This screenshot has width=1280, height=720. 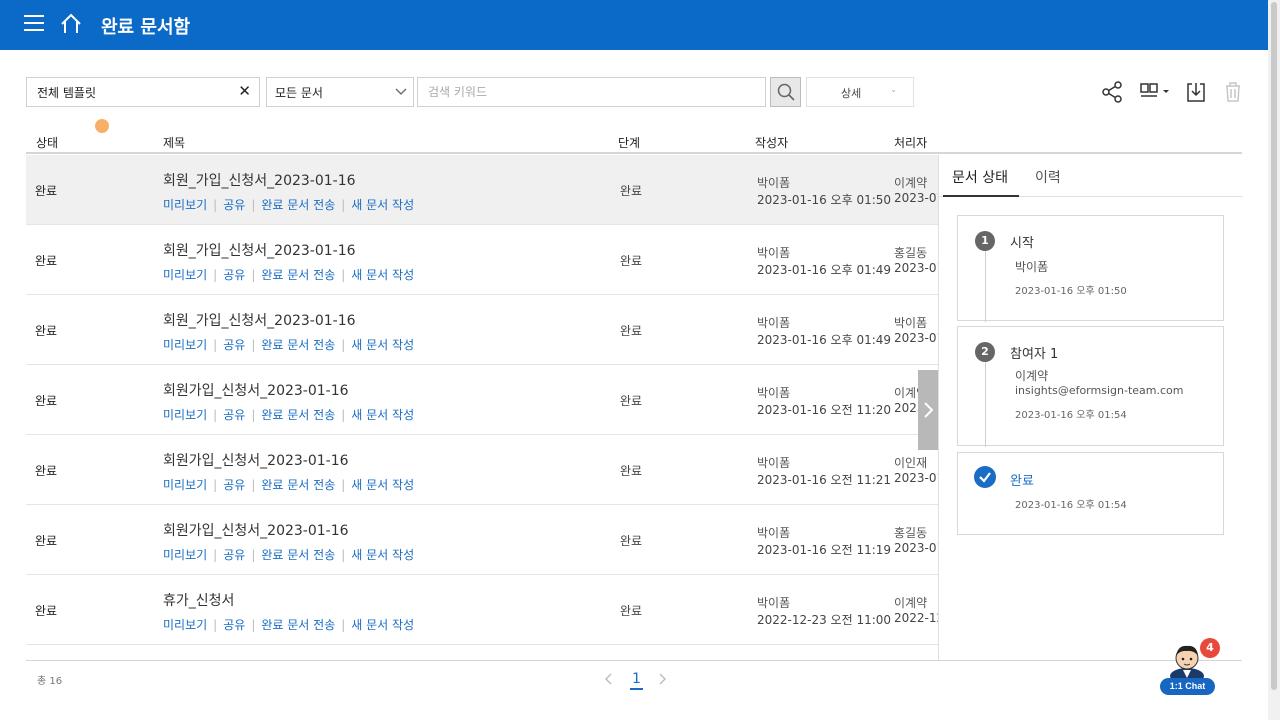 What do you see at coordinates (1071, 291) in the screenshot?
I see `step-timestamp: 2023-01-16 오후 01:50` at bounding box center [1071, 291].